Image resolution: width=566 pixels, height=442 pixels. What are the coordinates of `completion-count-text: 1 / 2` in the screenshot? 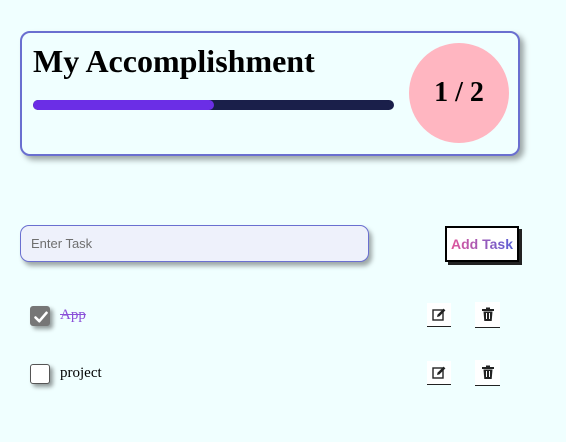 It's located at (459, 92).